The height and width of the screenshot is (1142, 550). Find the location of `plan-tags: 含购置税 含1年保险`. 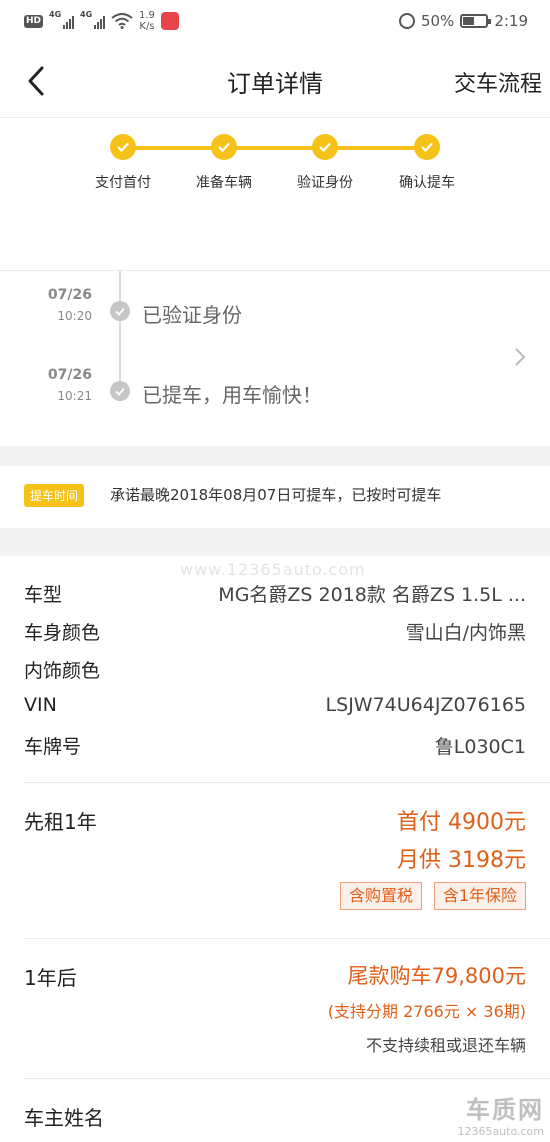

plan-tags: 含购置税 含1年保险 is located at coordinates (426, 897).